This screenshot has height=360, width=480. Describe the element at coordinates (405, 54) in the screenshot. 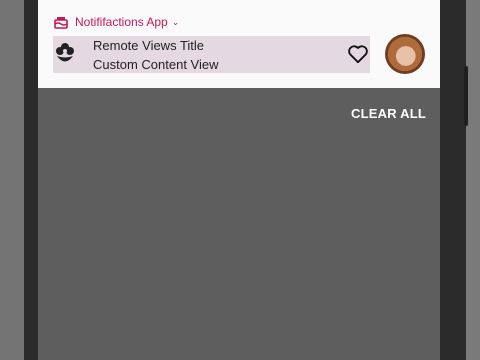

I see `avatar` at that location.